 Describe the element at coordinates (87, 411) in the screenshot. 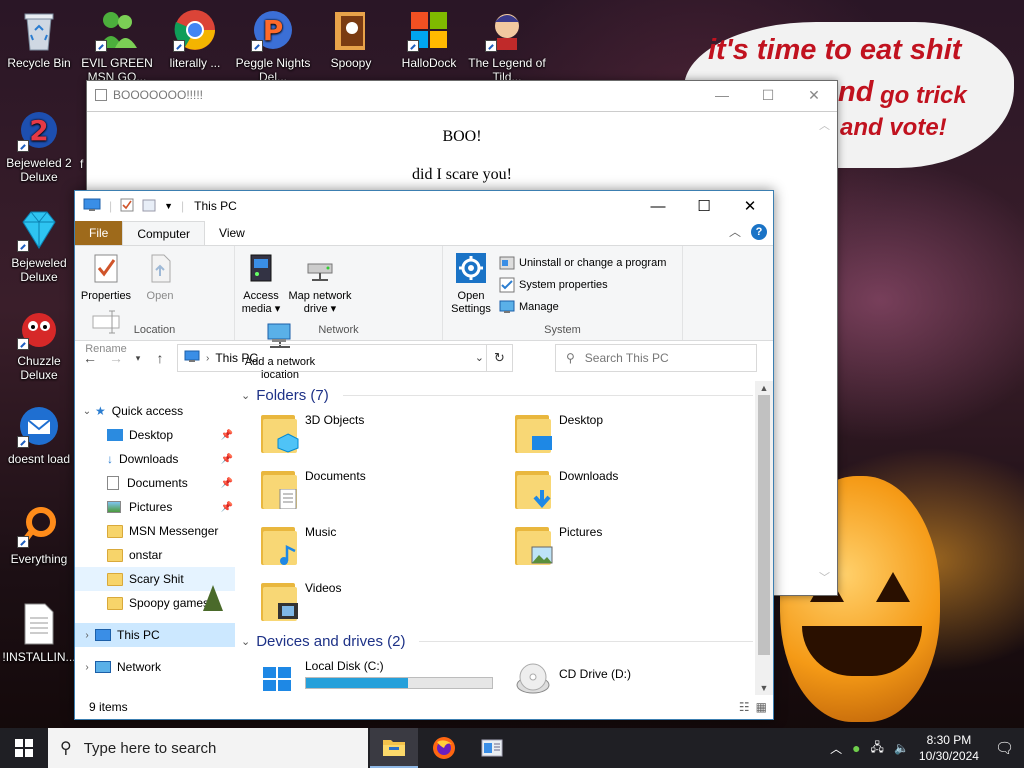

I see `expanded-chevron-icon: ⌄` at that location.